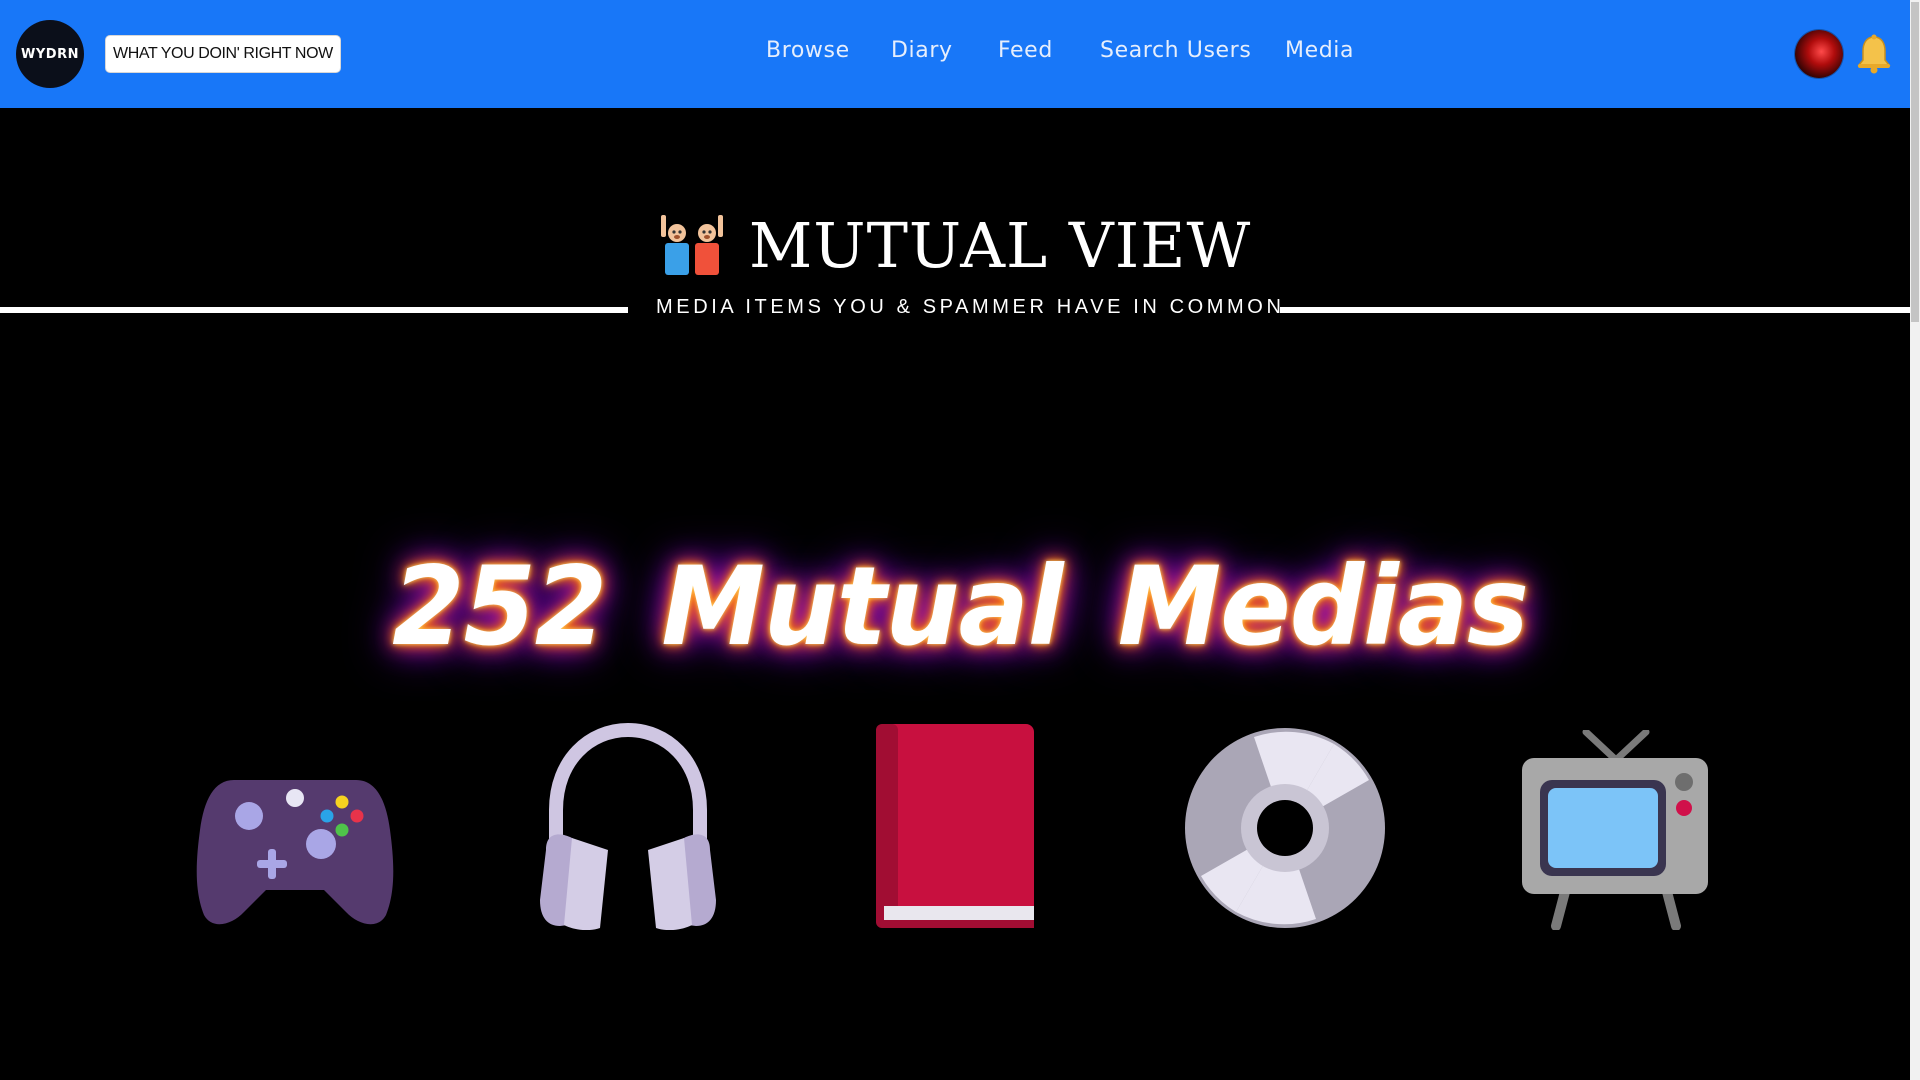 Image resolution: width=1920 pixels, height=1080 pixels. I want to click on people-holding-hands-icon, so click(691, 245).